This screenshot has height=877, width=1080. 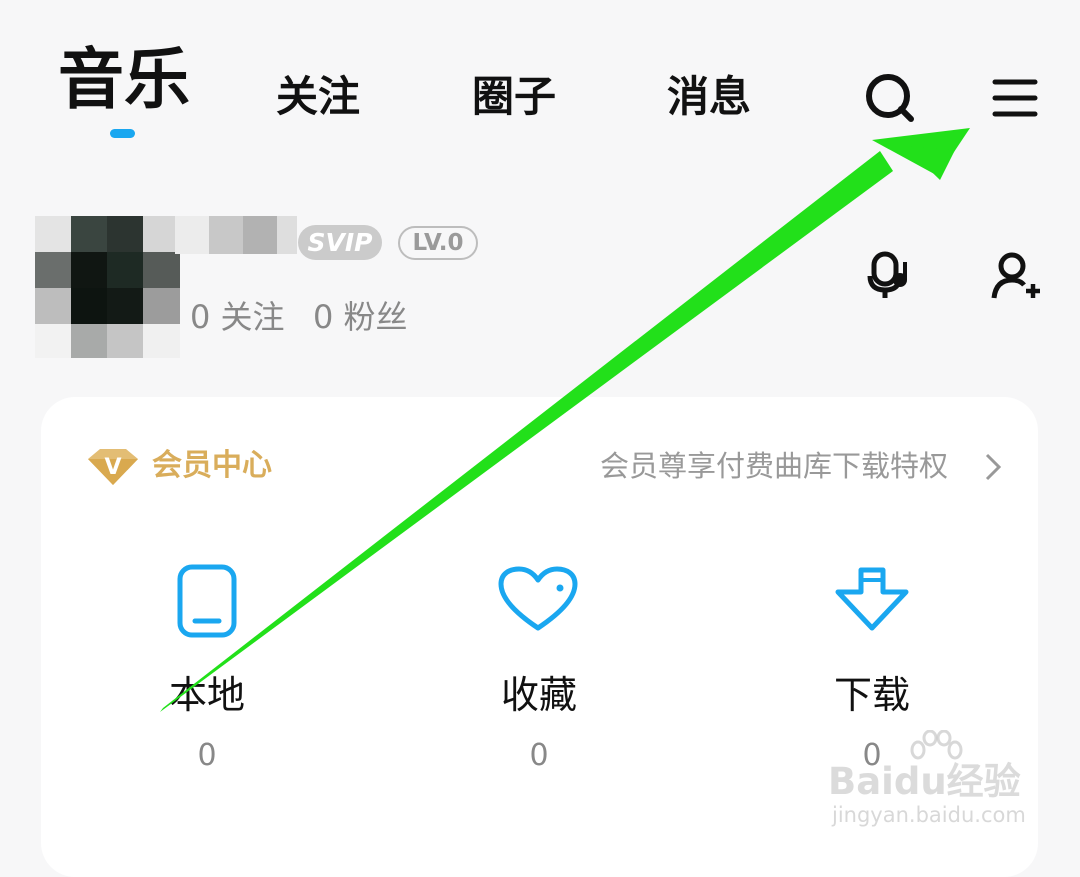 What do you see at coordinates (1016, 276) in the screenshot?
I see `add-user-icon` at bounding box center [1016, 276].